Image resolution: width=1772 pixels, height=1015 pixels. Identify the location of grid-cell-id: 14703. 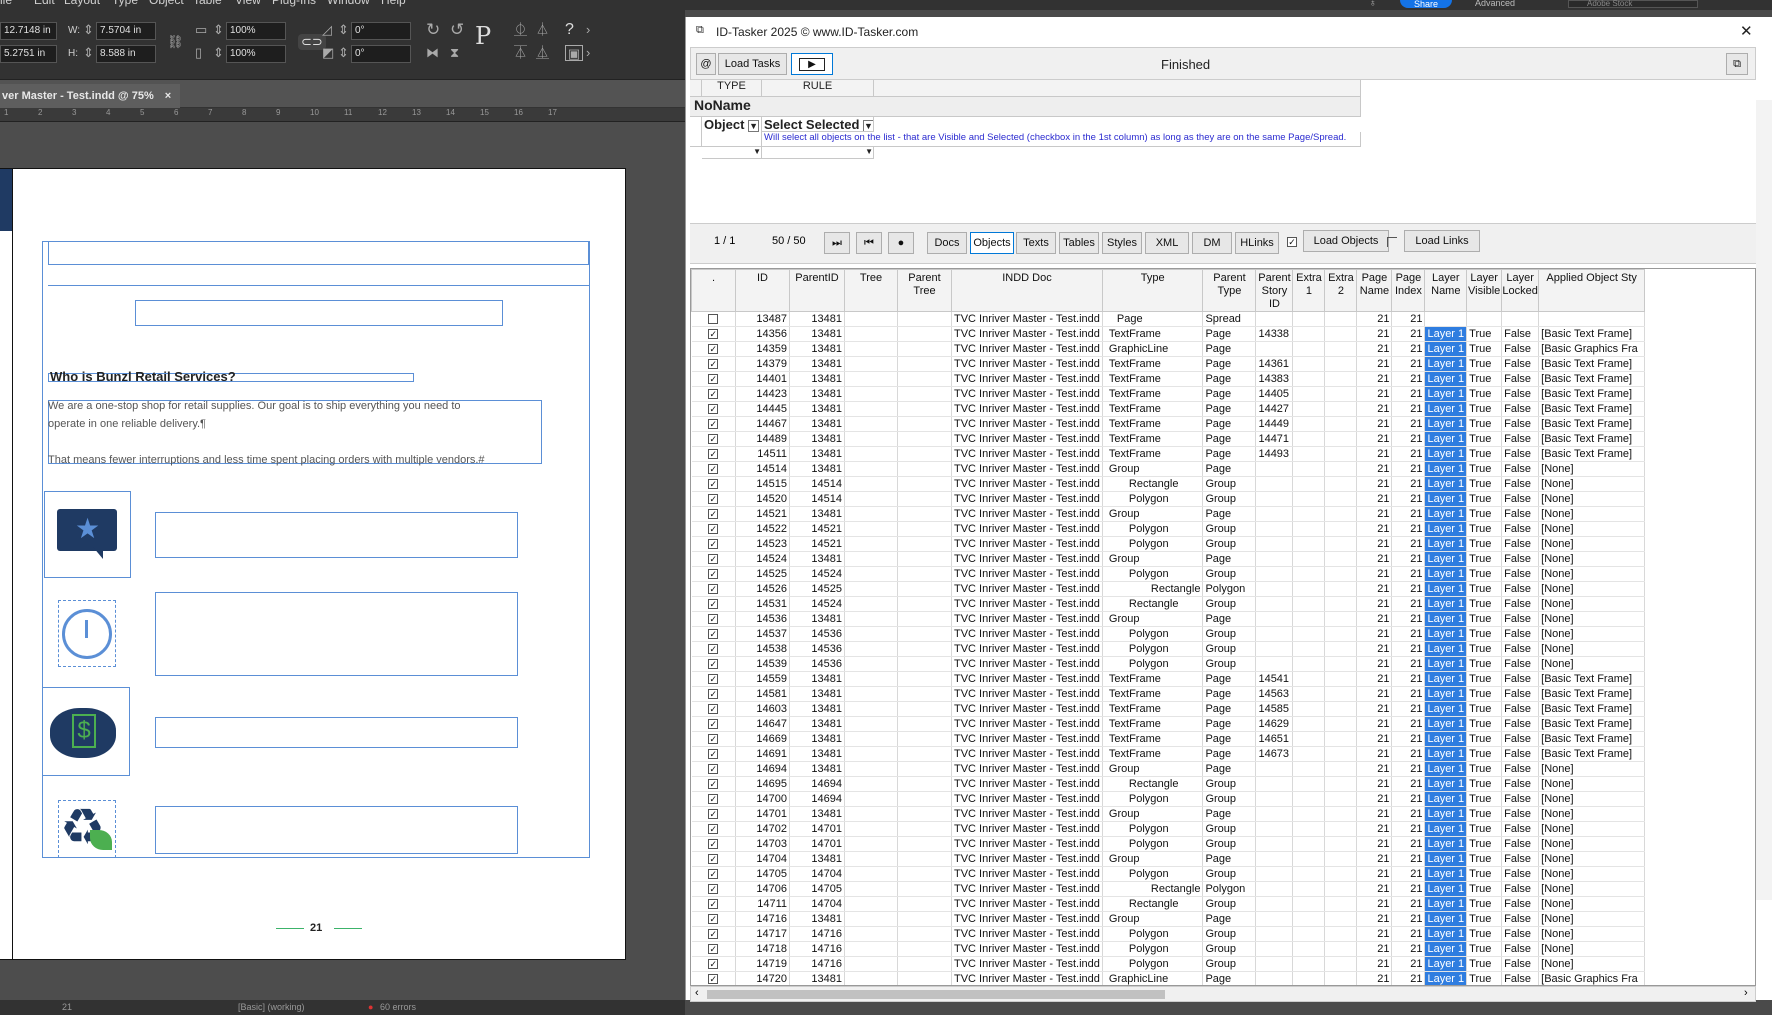
(762, 844).